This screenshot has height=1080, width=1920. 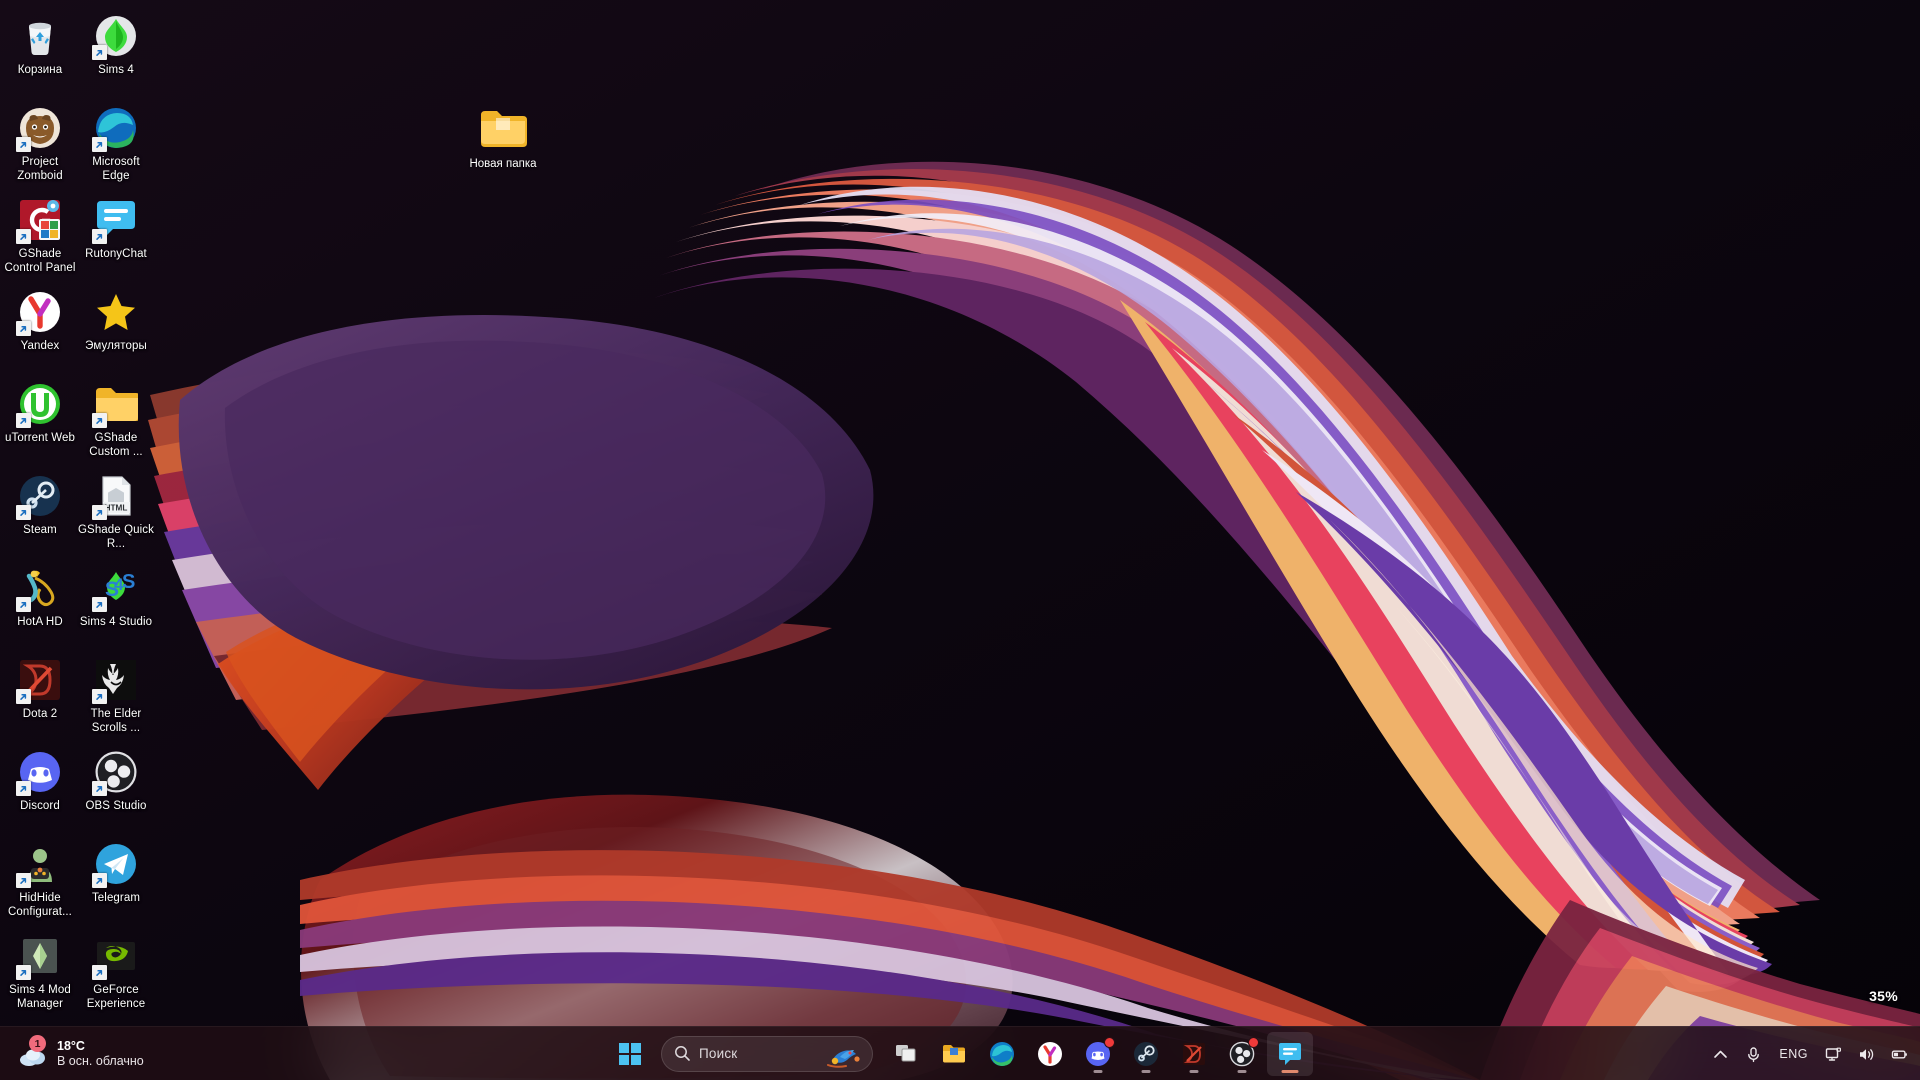 I want to click on desktop-icon-label: uTorrent Web, so click(x=40, y=438).